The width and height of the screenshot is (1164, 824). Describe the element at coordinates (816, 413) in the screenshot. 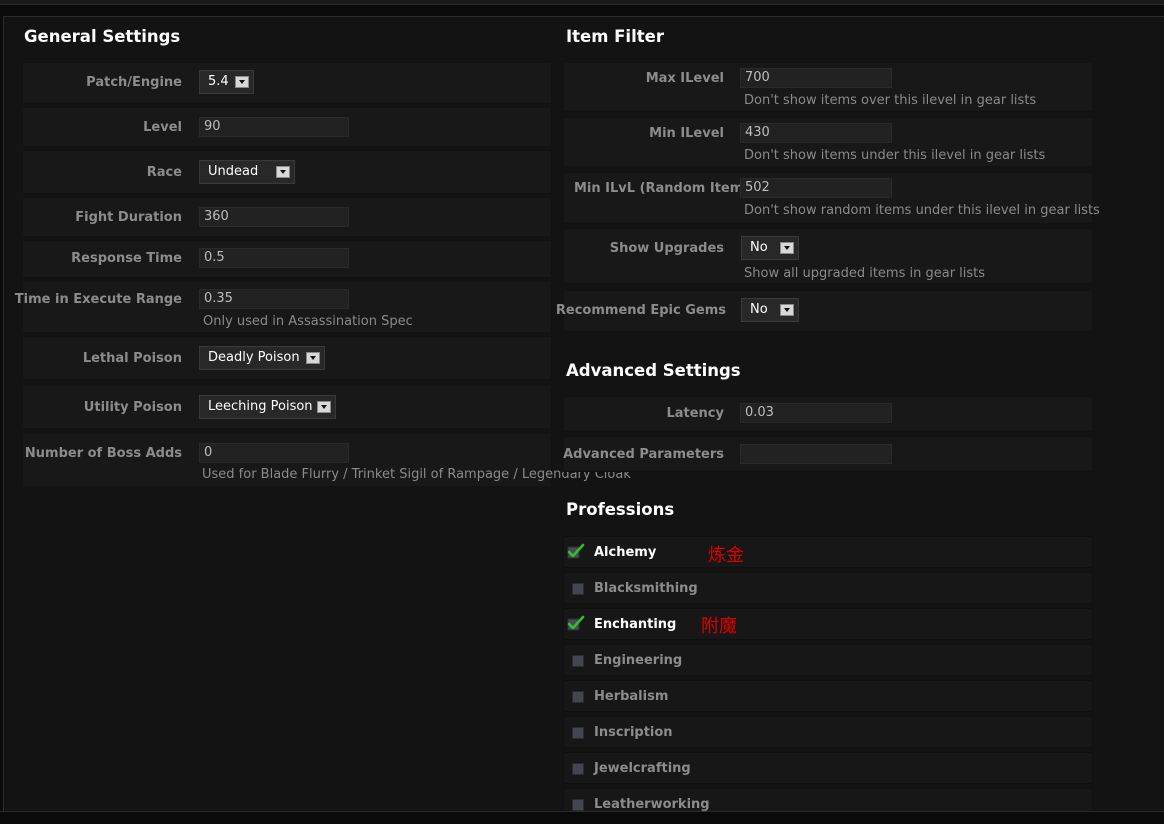

I see `latency-input: 0.03` at that location.